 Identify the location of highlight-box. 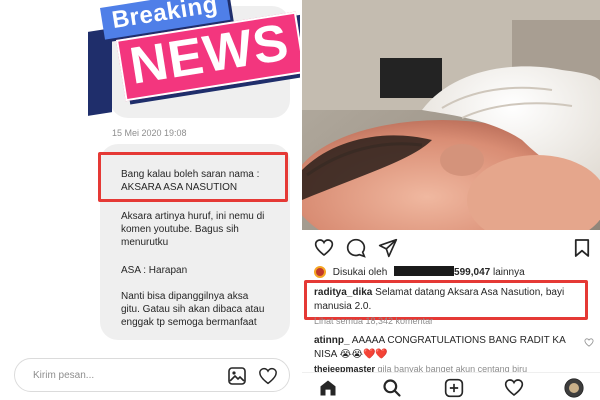
(193, 177).